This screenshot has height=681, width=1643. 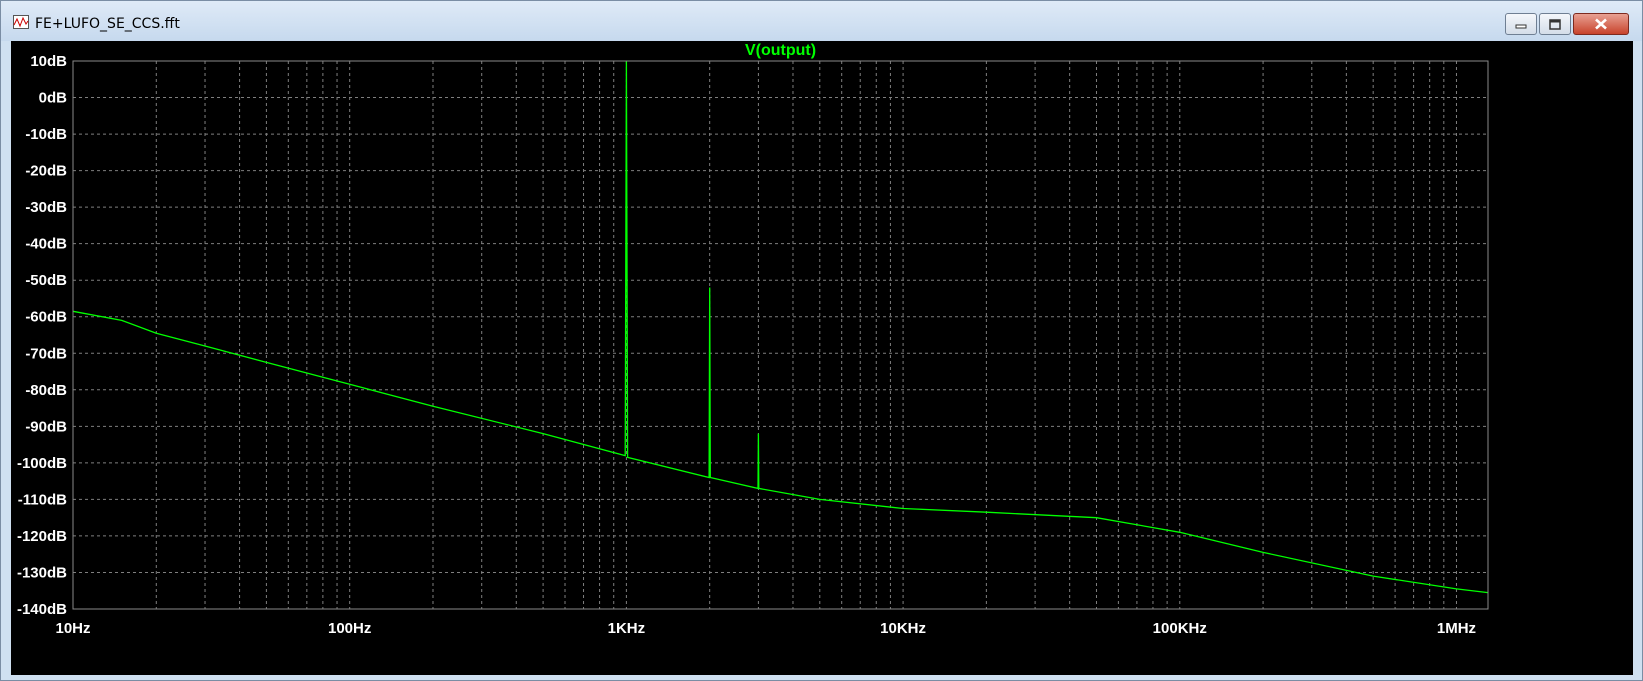 What do you see at coordinates (46, 171) in the screenshot?
I see `y-tick-label: -20dB` at bounding box center [46, 171].